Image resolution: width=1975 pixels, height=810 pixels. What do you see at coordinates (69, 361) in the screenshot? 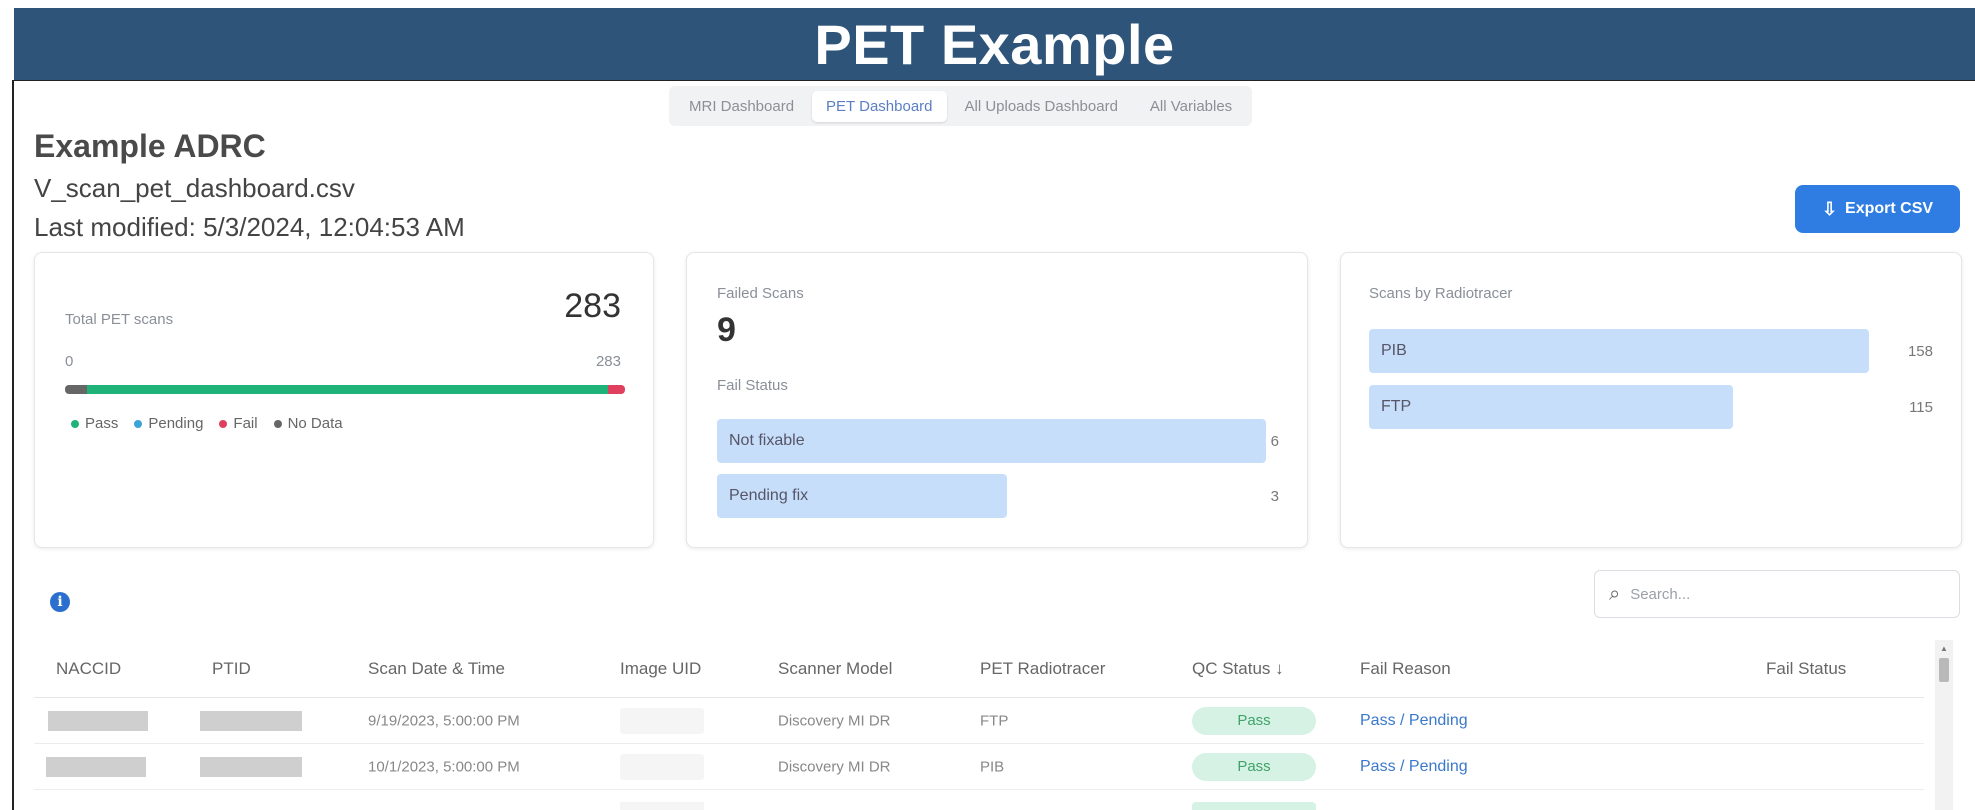
I see `range-min: 0` at bounding box center [69, 361].